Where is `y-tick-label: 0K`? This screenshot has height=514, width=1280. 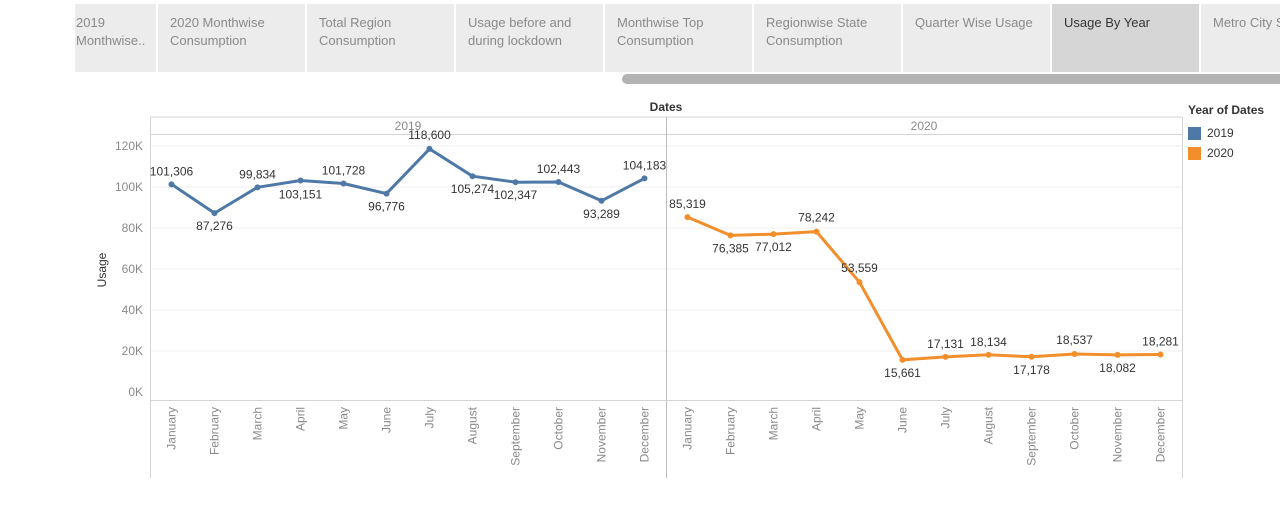 y-tick-label: 0K is located at coordinates (135, 392).